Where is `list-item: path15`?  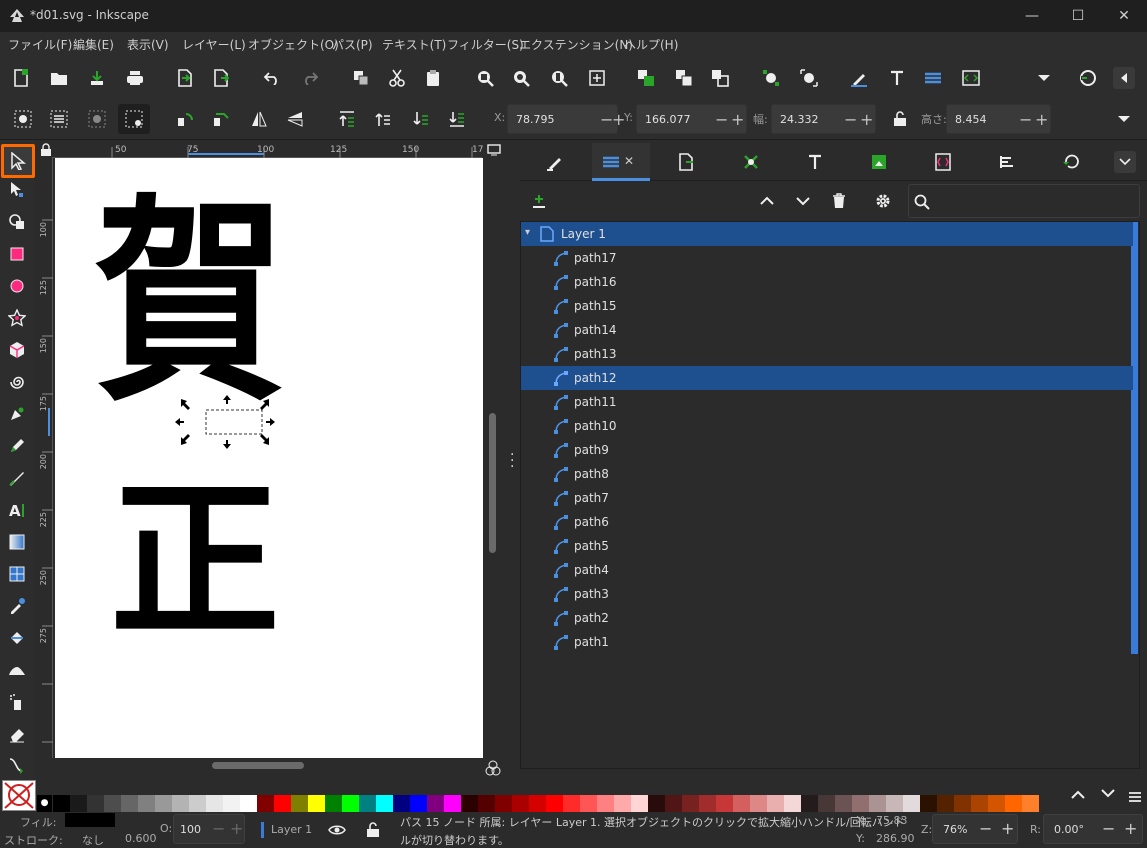
list-item: path15 is located at coordinates (827, 306).